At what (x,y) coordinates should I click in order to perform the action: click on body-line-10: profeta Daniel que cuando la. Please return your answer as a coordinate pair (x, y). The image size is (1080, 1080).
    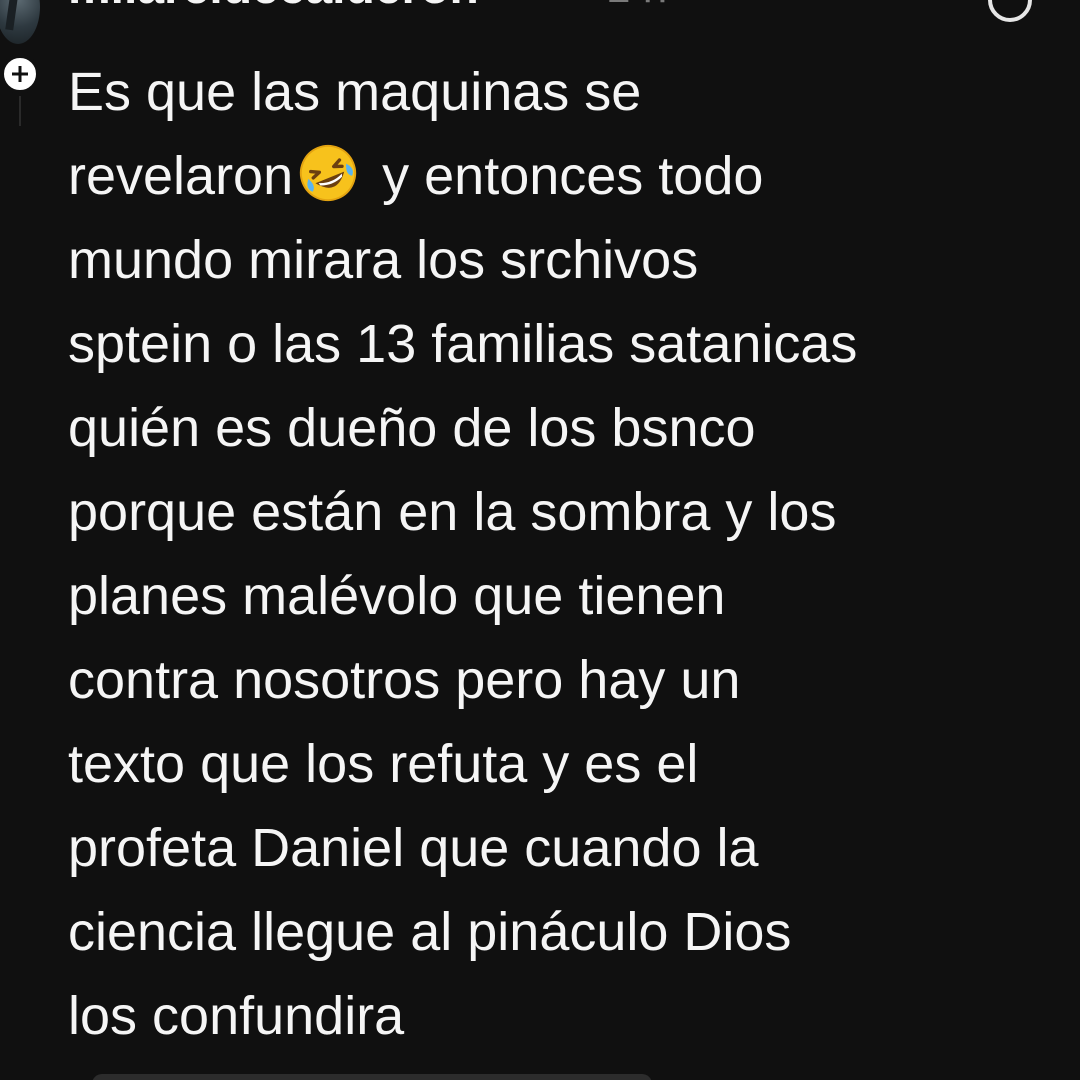
    Looking at the image, I should click on (413, 848).